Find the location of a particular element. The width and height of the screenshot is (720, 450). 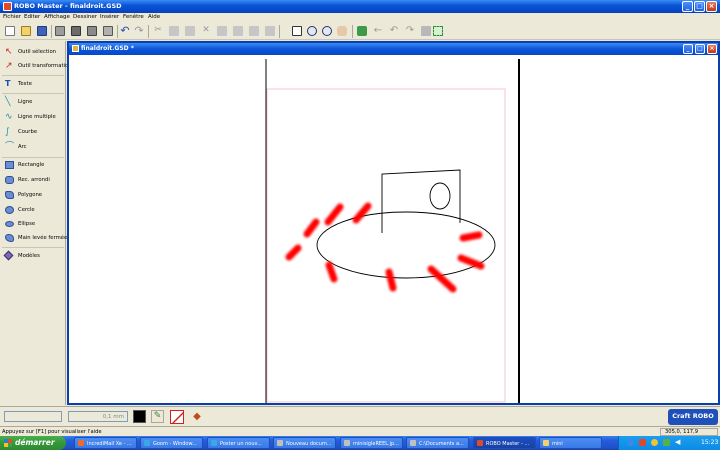

redo-icon: ↷ is located at coordinates (139, 30).